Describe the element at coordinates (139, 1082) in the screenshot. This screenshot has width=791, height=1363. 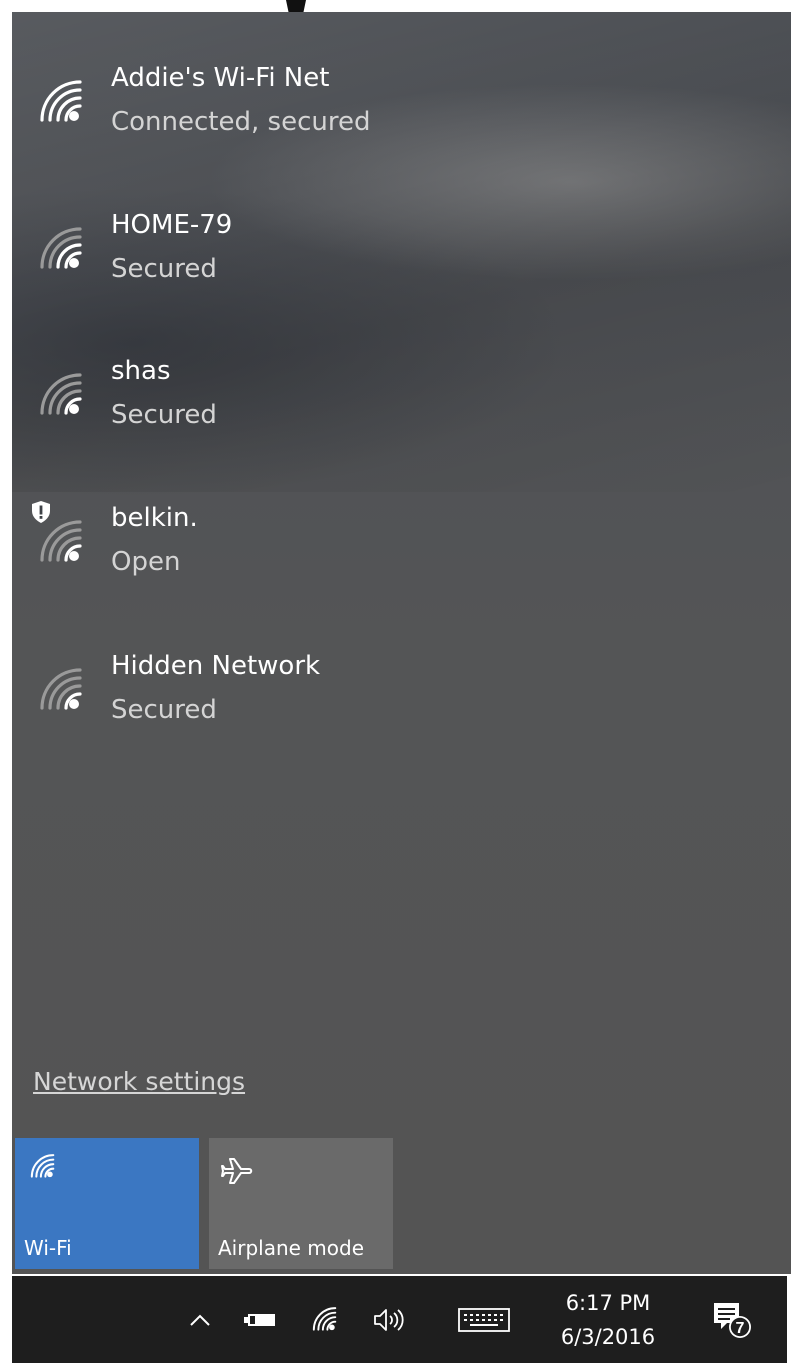
I see `network-settings-link: Network settings` at that location.